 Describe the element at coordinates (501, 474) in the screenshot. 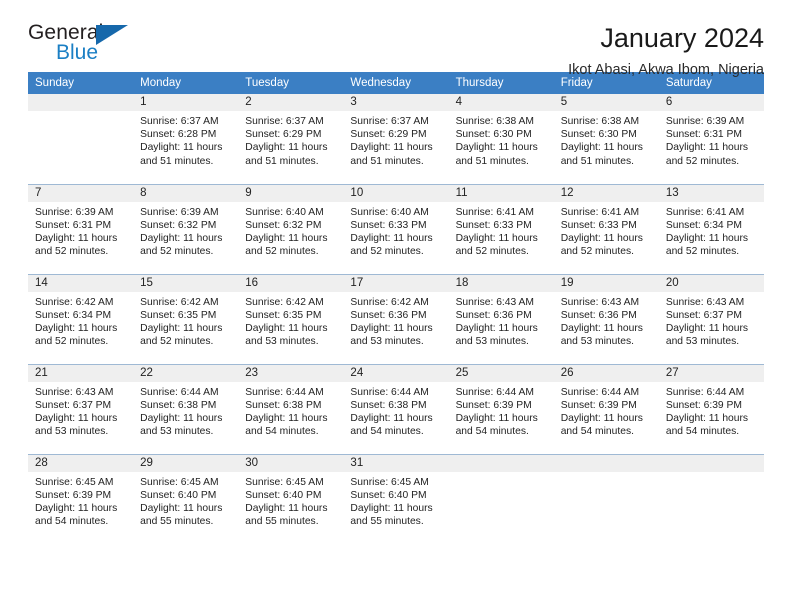

I see `day-sun-info` at that location.